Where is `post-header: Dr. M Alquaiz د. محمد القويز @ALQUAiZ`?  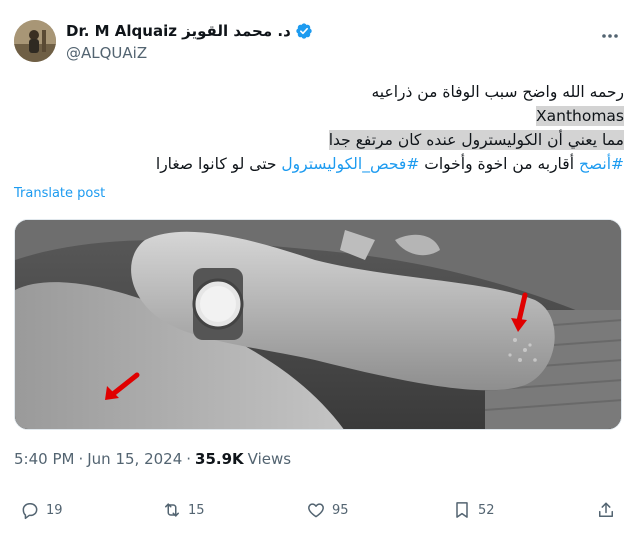
post-header: Dr. M Alquaiz د. محمد القويز @ALQUAiZ is located at coordinates (320, 40).